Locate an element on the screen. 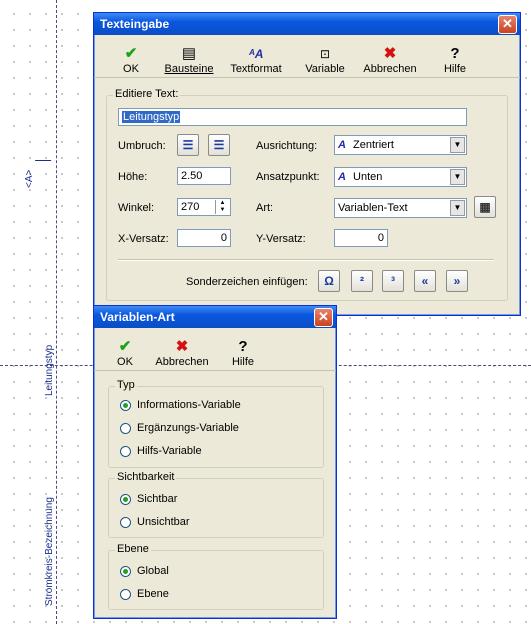 This screenshot has width=531, height=624. bausteine-button: ▤ Bausteine is located at coordinates (189, 60).